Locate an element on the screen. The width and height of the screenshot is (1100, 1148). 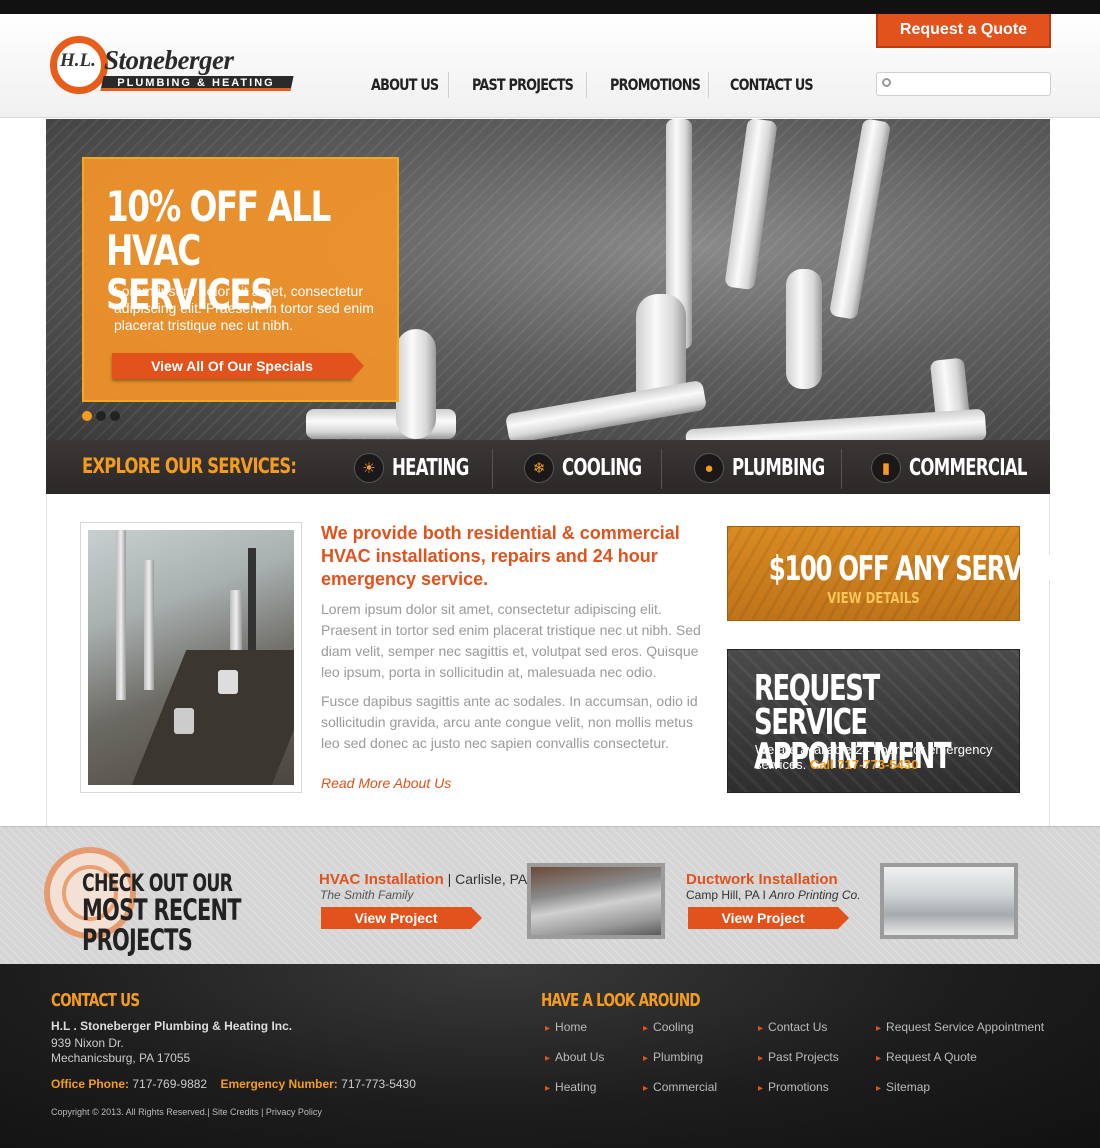
service-label: COOLING is located at coordinates (602, 468).